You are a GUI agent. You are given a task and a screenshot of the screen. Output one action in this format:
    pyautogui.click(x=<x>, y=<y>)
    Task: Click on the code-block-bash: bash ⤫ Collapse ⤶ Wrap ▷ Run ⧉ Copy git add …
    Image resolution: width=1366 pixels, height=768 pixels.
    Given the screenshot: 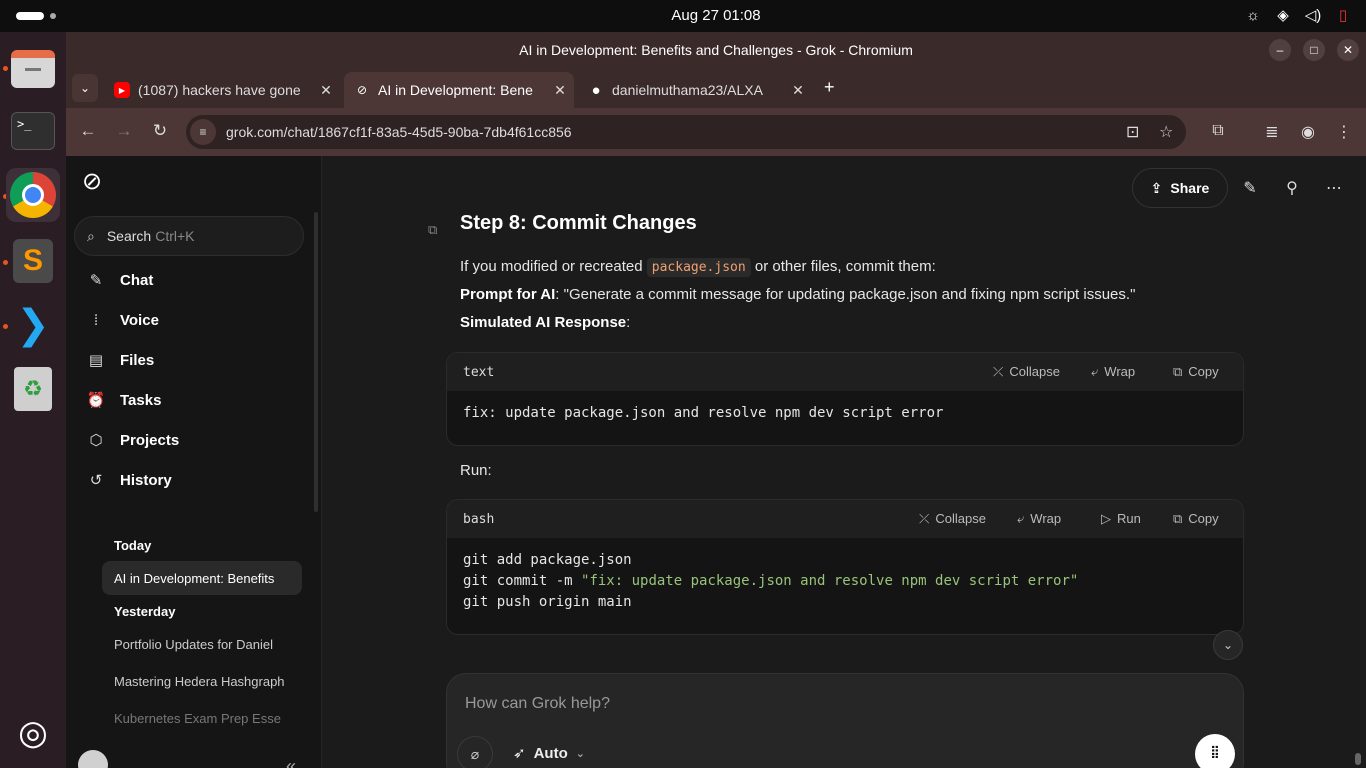 What is the action you would take?
    pyautogui.click(x=845, y=567)
    